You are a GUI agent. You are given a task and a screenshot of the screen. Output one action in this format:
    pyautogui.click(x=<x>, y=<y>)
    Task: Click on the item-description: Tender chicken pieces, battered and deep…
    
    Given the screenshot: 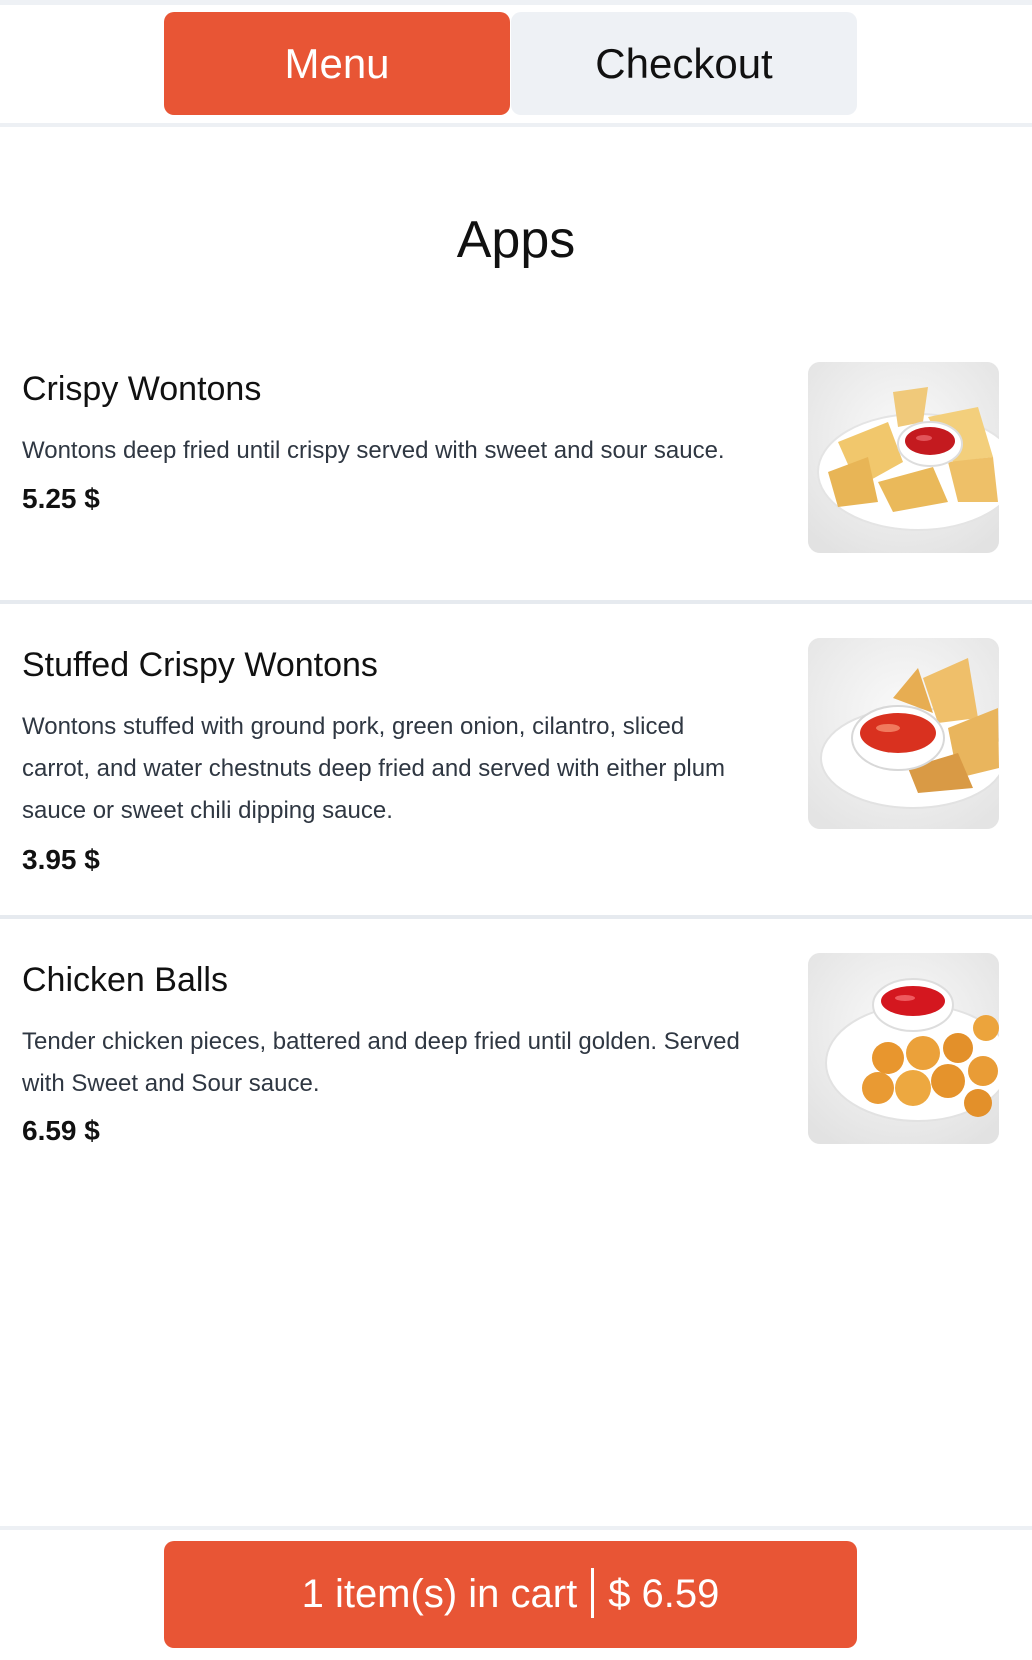 What is the action you would take?
    pyautogui.click(x=381, y=1062)
    